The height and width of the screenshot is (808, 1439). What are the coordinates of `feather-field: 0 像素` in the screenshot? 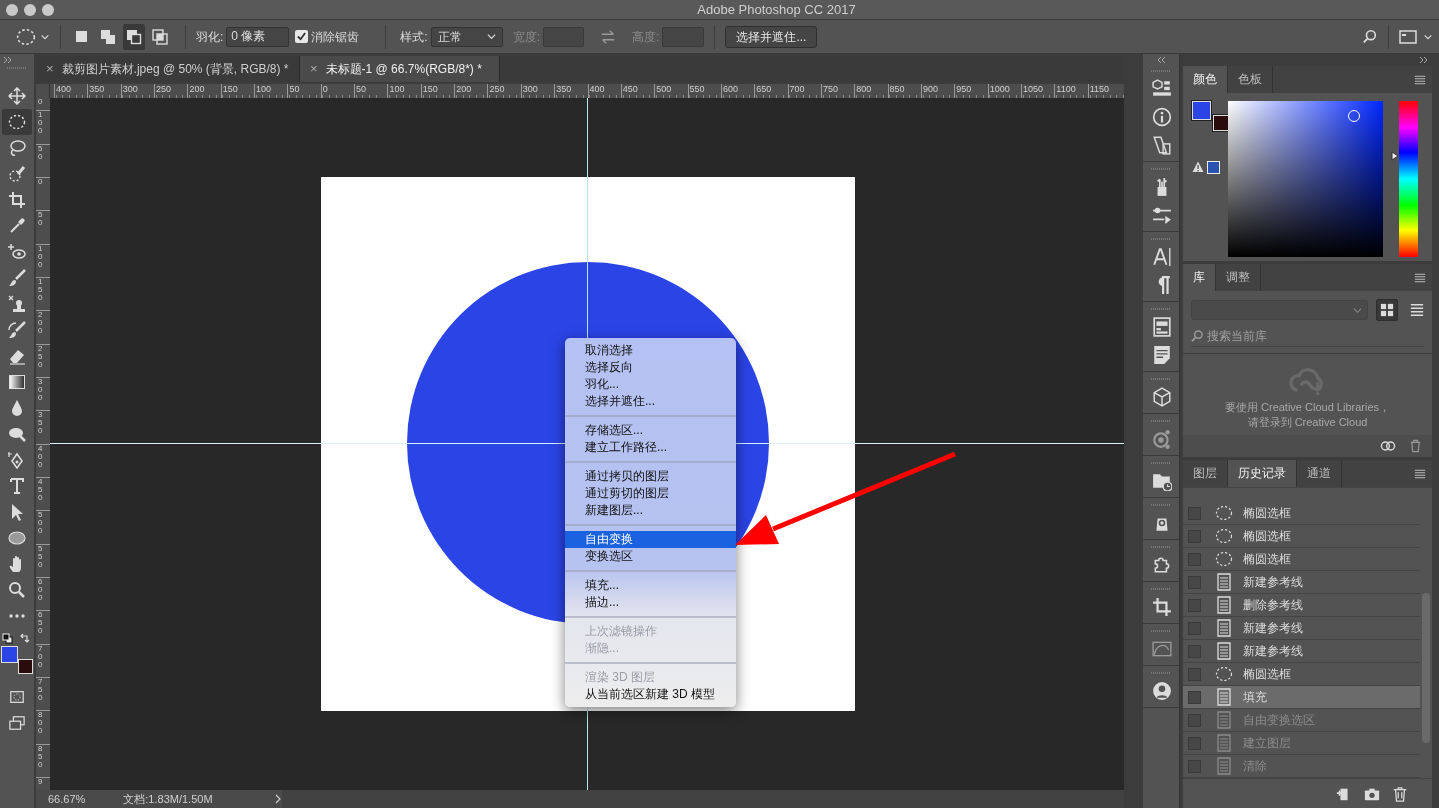 It's located at (258, 36).